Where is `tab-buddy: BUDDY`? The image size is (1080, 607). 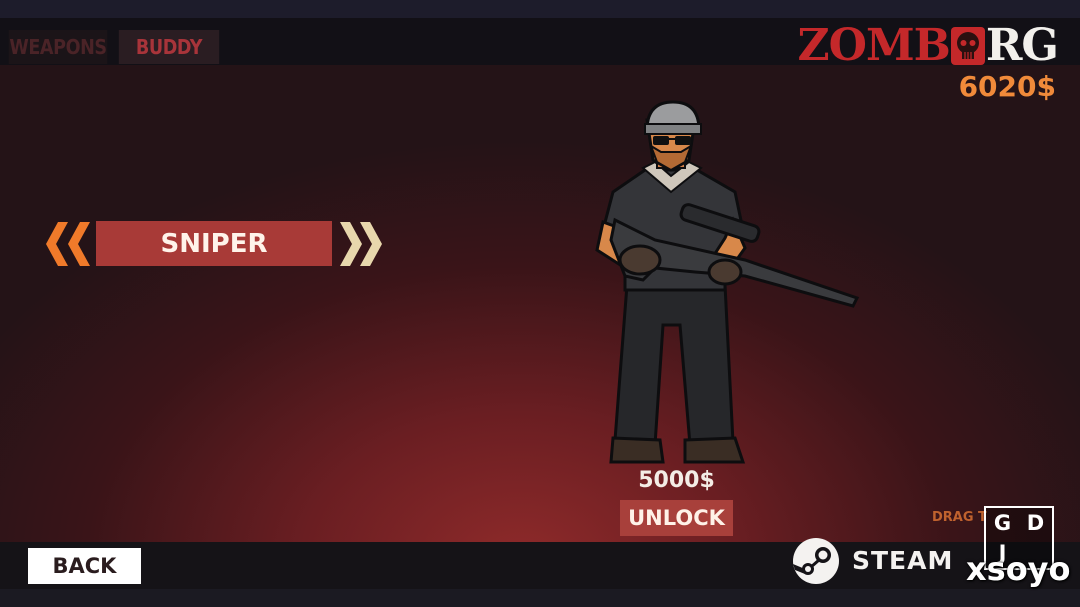
tab-buddy: BUDDY is located at coordinates (169, 47).